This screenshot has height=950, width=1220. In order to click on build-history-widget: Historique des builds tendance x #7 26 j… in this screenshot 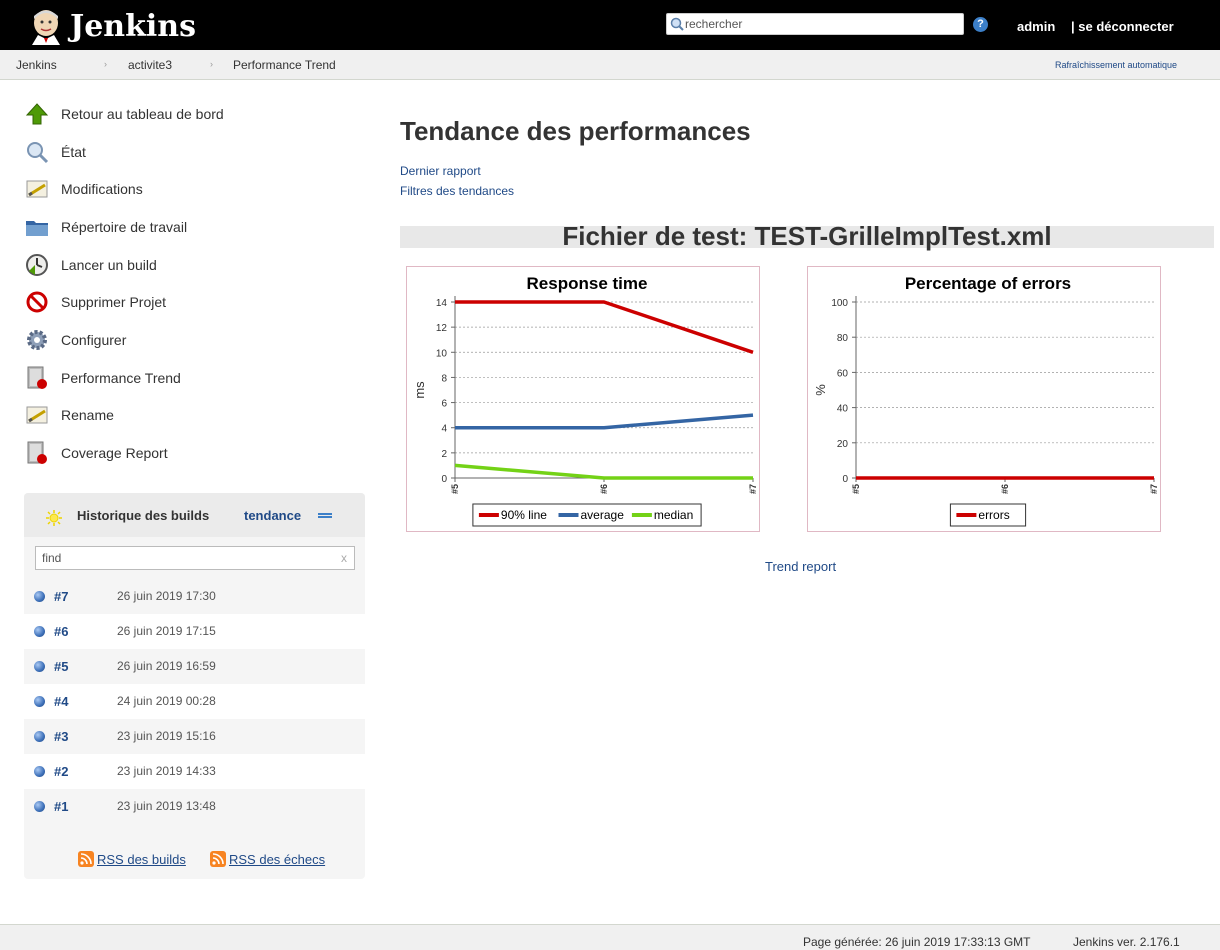, I will do `click(194, 686)`.